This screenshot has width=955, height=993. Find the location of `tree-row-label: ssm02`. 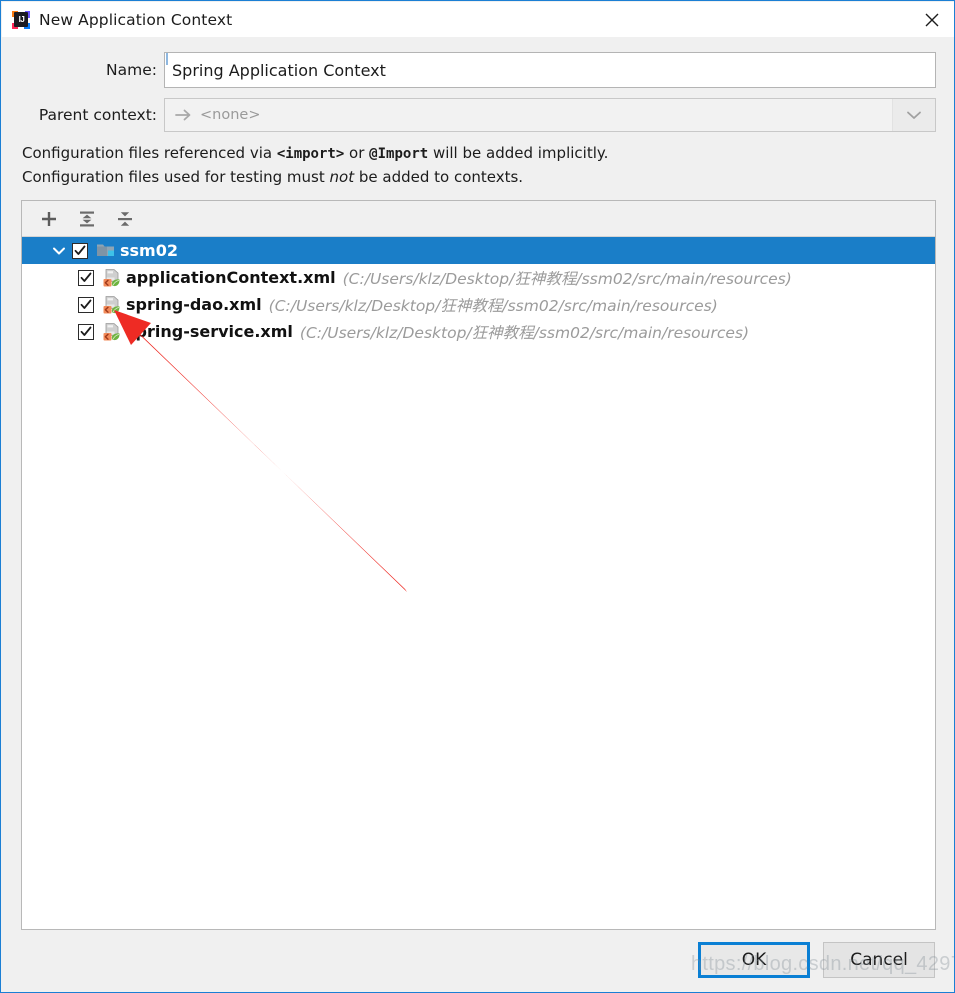

tree-row-label: ssm02 is located at coordinates (149, 250).